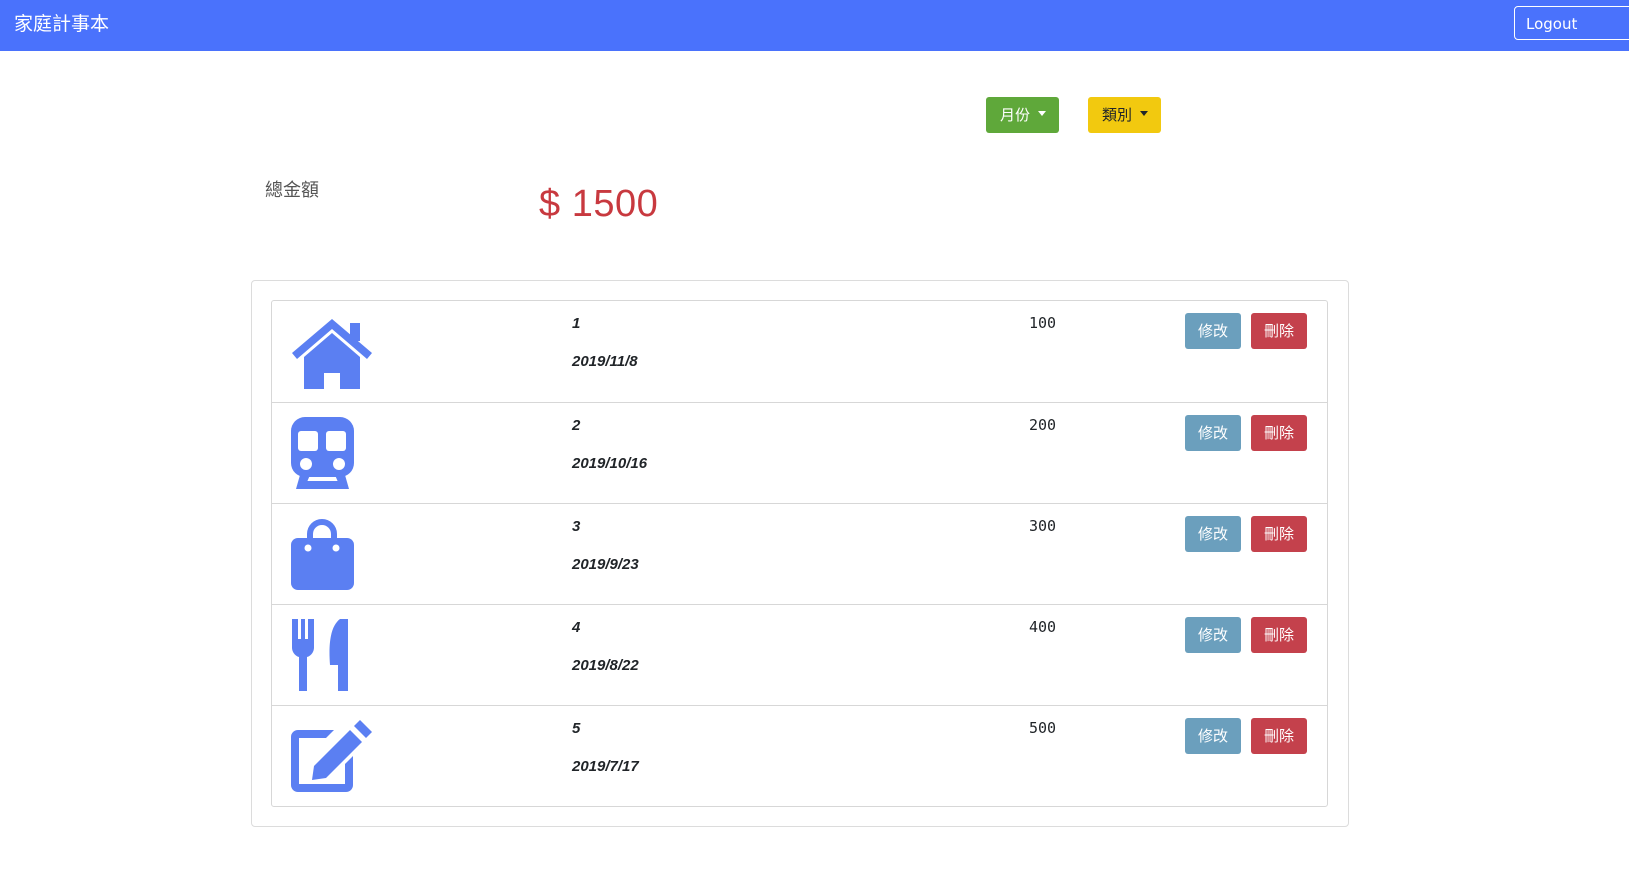 This screenshot has height=879, width=1629. I want to click on record-row: 4 2019/8/22 400 修改 刪除, so click(799, 654).